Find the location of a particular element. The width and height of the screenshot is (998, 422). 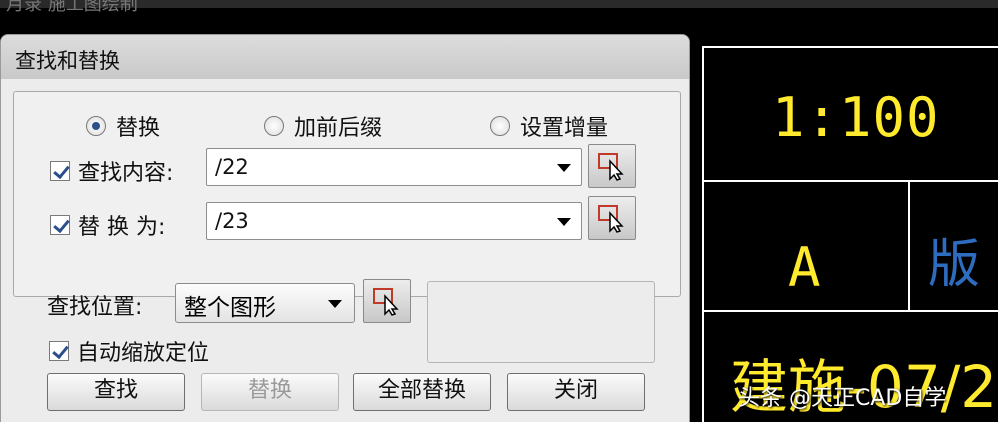

watermark-text: 头条 @天正CAD自学 is located at coordinates (842, 398).